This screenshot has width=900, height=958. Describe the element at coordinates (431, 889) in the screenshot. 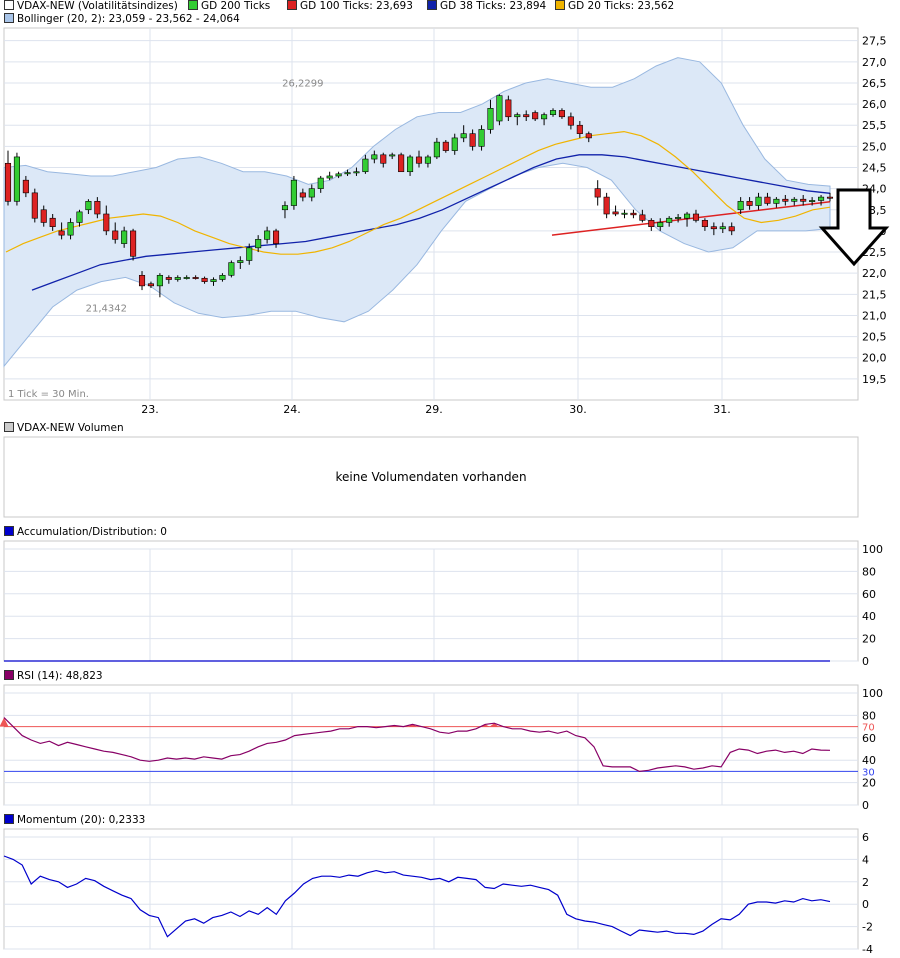

I see `momentum-panel-frame` at that location.